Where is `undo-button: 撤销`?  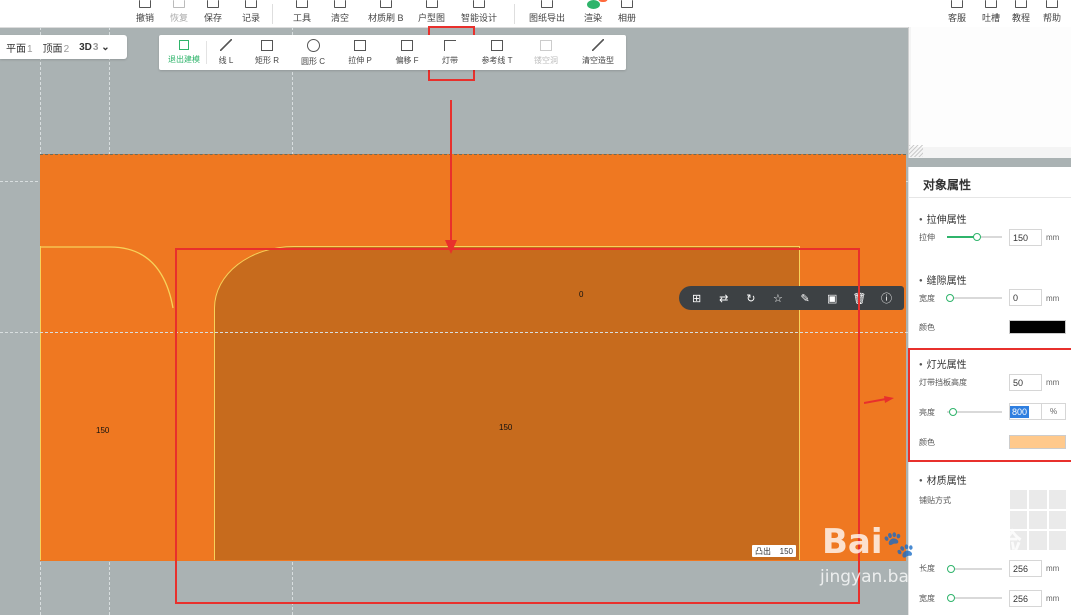 undo-button: 撤销 is located at coordinates (145, 13).